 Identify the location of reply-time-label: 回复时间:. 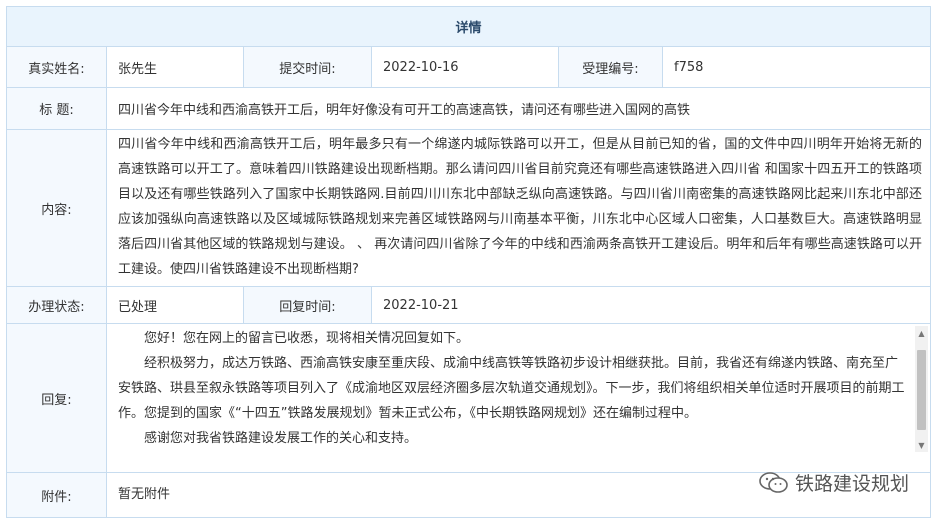
(308, 305).